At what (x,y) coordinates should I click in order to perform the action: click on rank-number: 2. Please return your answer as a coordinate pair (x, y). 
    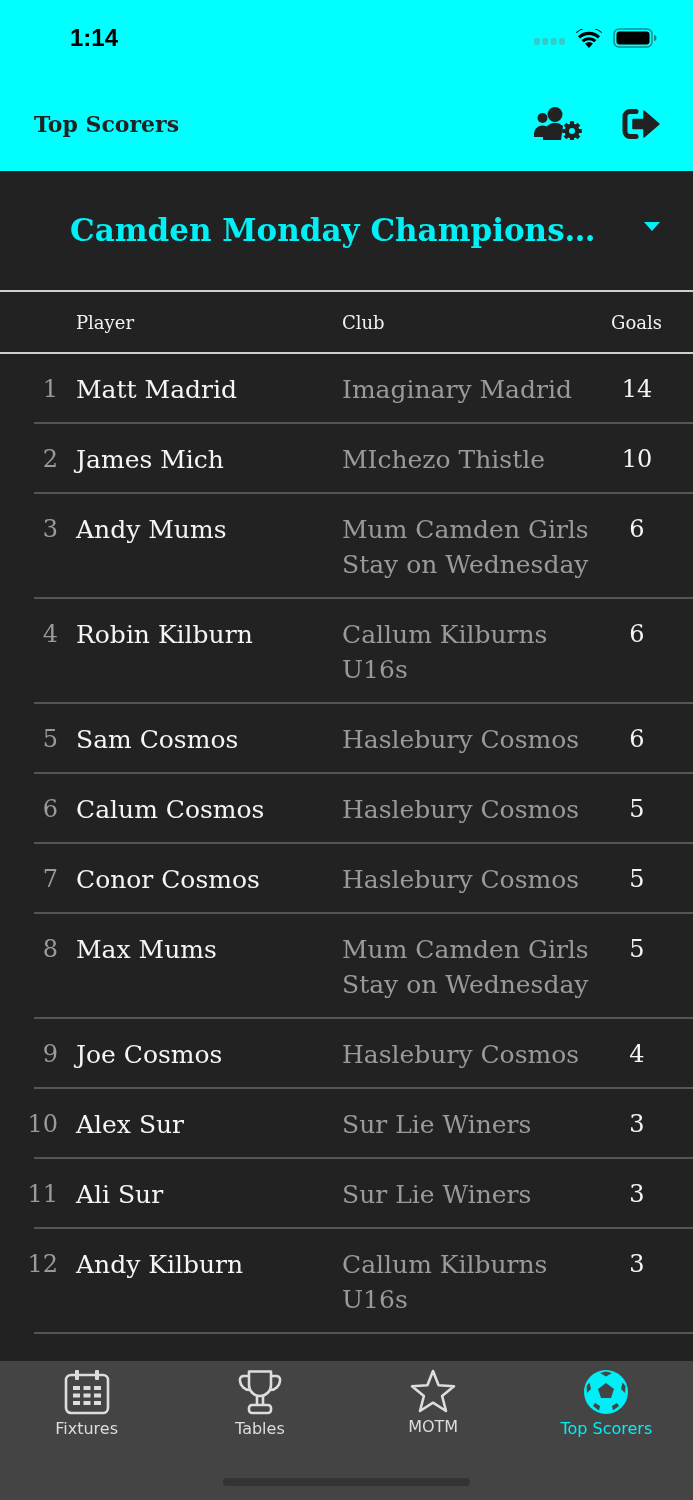
    Looking at the image, I should click on (50, 459).